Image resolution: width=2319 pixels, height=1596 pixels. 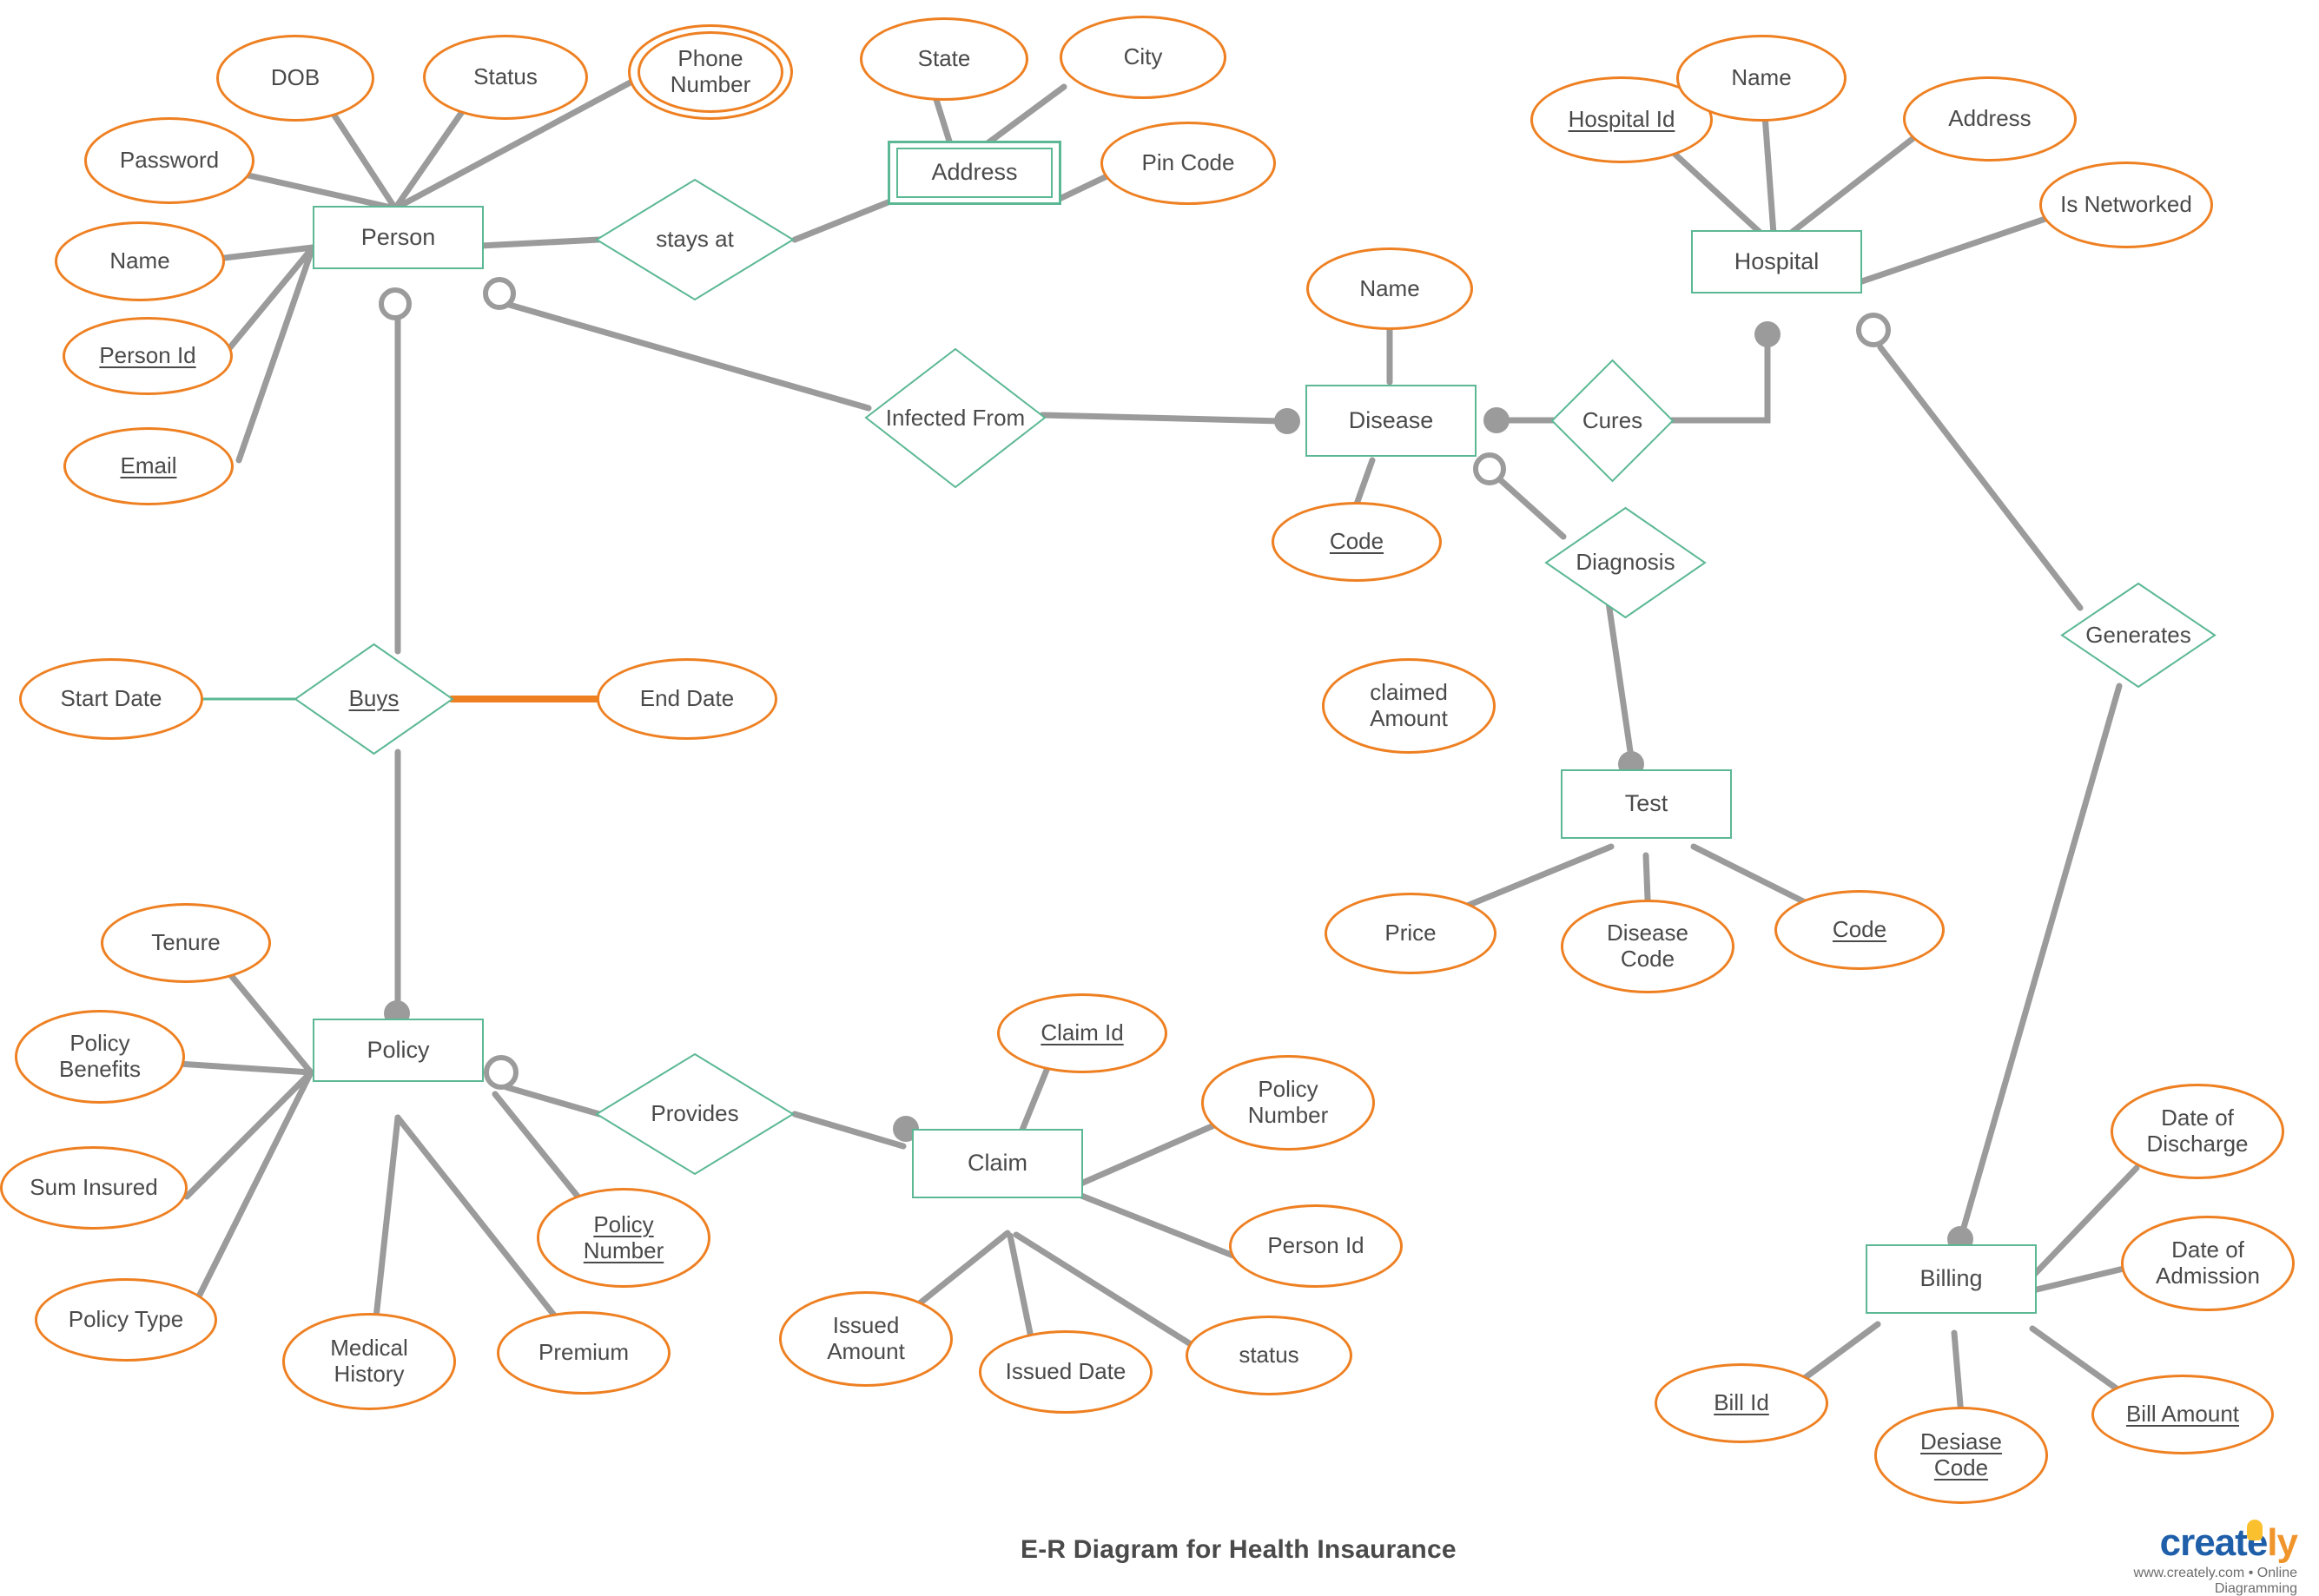 I want to click on attribute-password: Password, so click(x=169, y=160).